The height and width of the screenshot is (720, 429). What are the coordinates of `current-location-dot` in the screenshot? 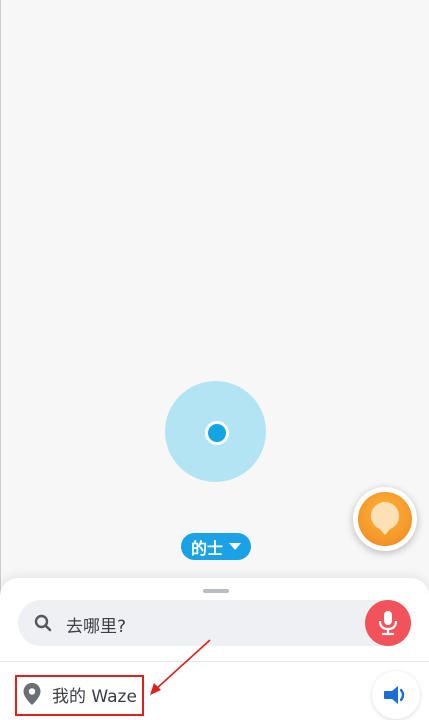 It's located at (217, 433).